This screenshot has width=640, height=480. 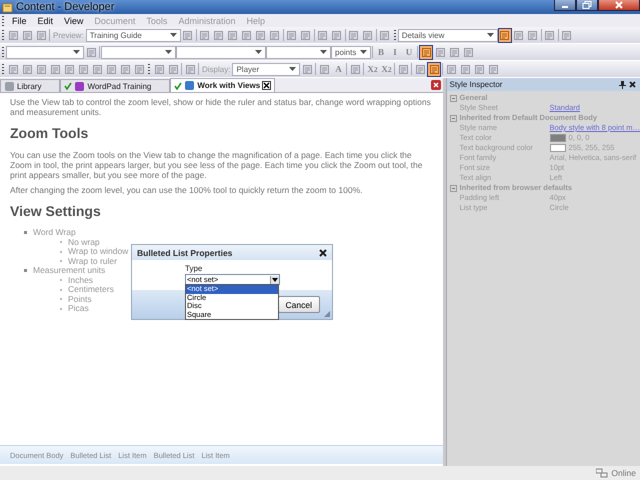 What do you see at coordinates (299, 304) in the screenshot?
I see `cancel-button: Cancel` at bounding box center [299, 304].